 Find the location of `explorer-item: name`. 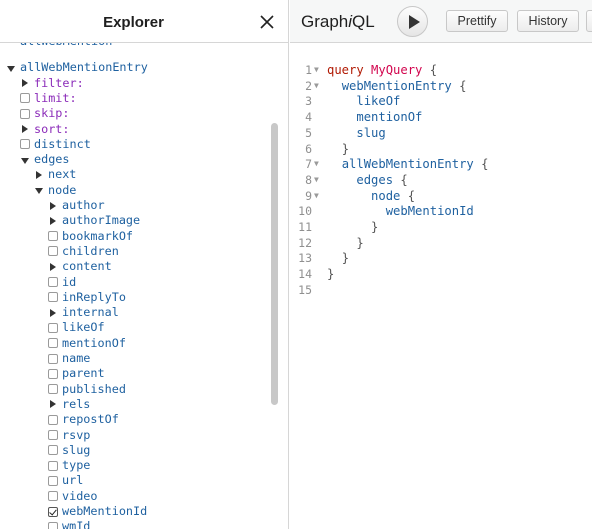

explorer-item: name is located at coordinates (69, 358).